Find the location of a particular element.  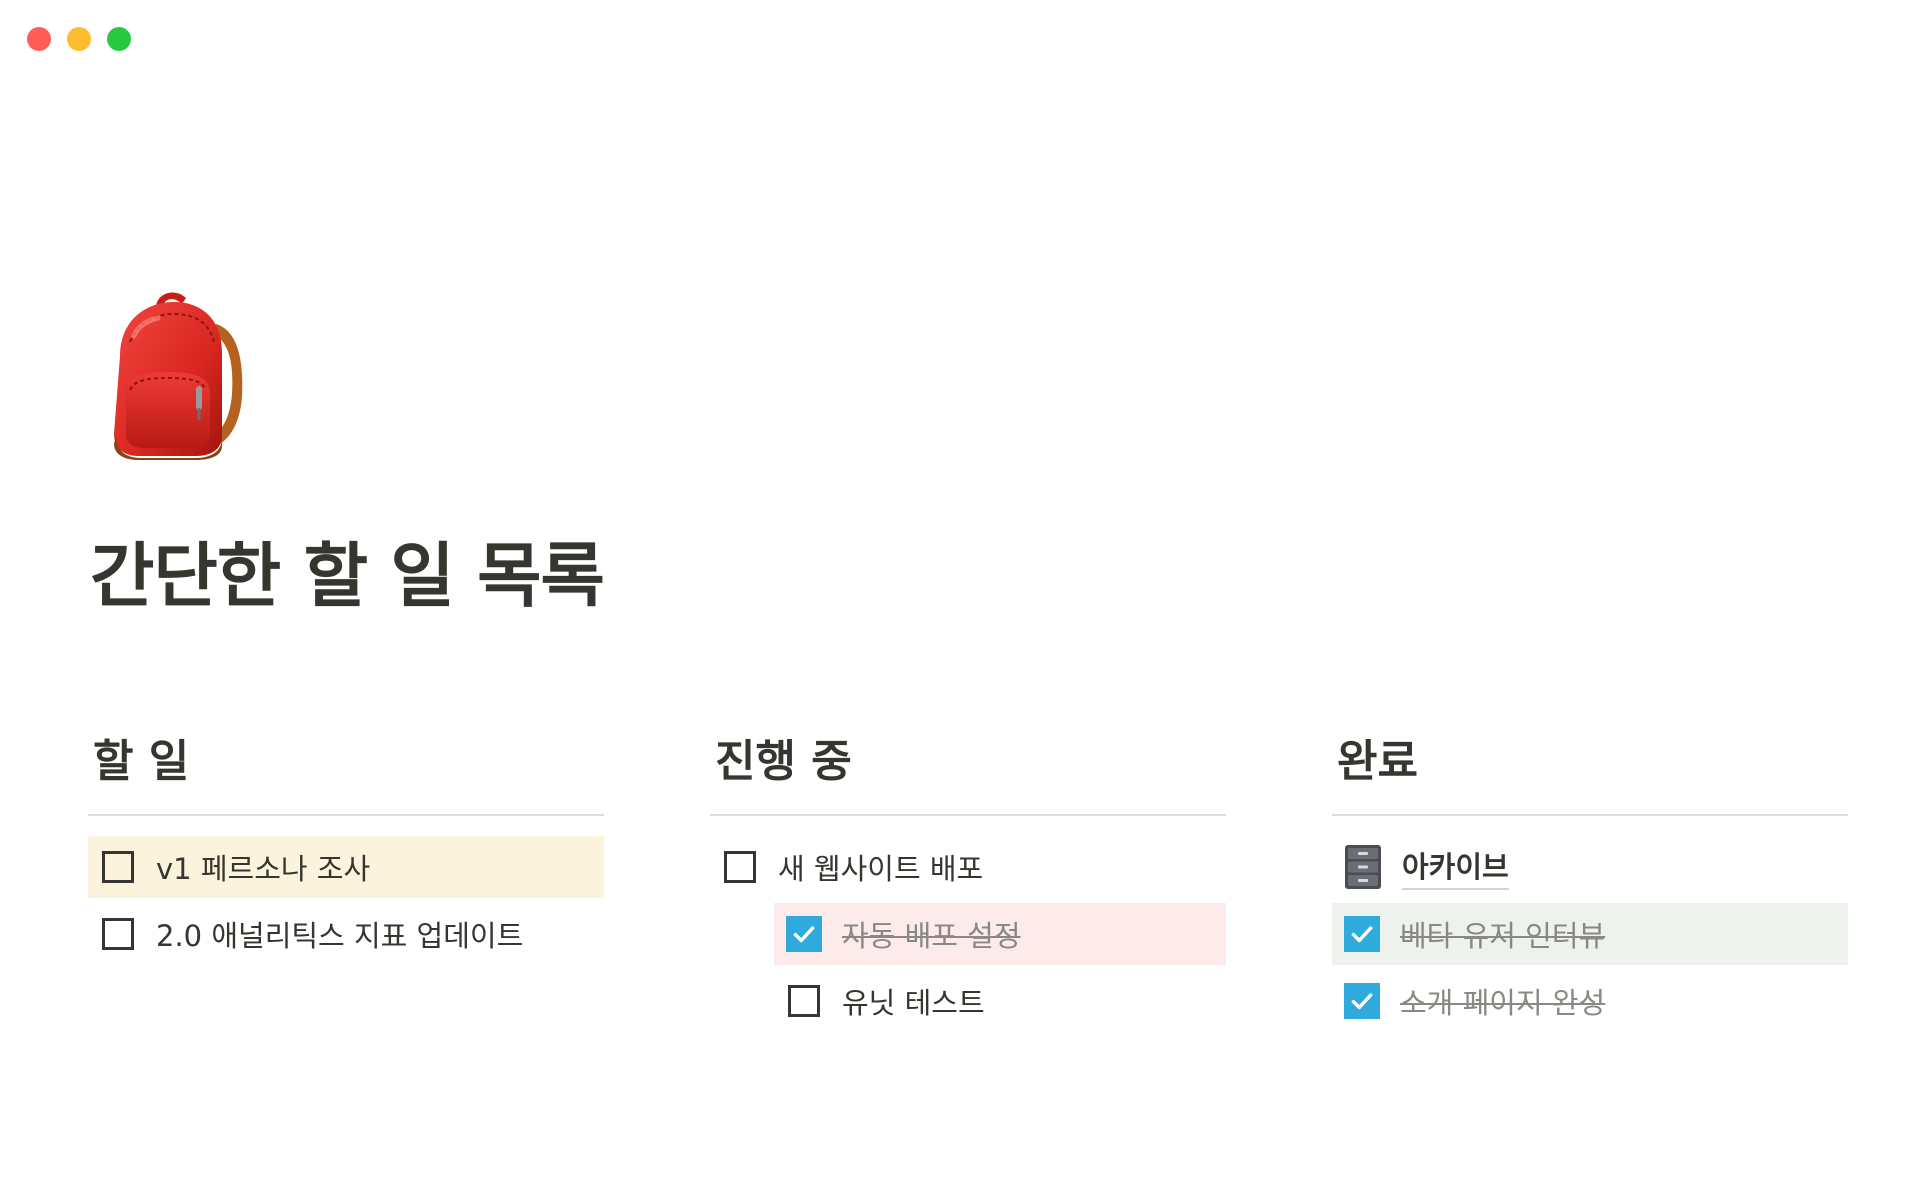

todo-list: 새 웹사이트 배포 자동 배포 설정 유닛 테스트 is located at coordinates (968, 934).